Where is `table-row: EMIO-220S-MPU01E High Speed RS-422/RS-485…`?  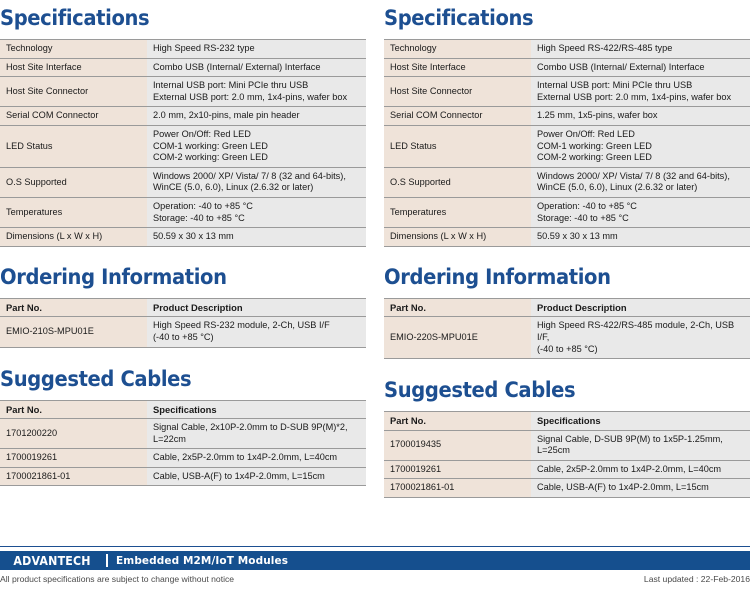 table-row: EMIO-220S-MPU01E High Speed RS-422/RS-485… is located at coordinates (567, 338).